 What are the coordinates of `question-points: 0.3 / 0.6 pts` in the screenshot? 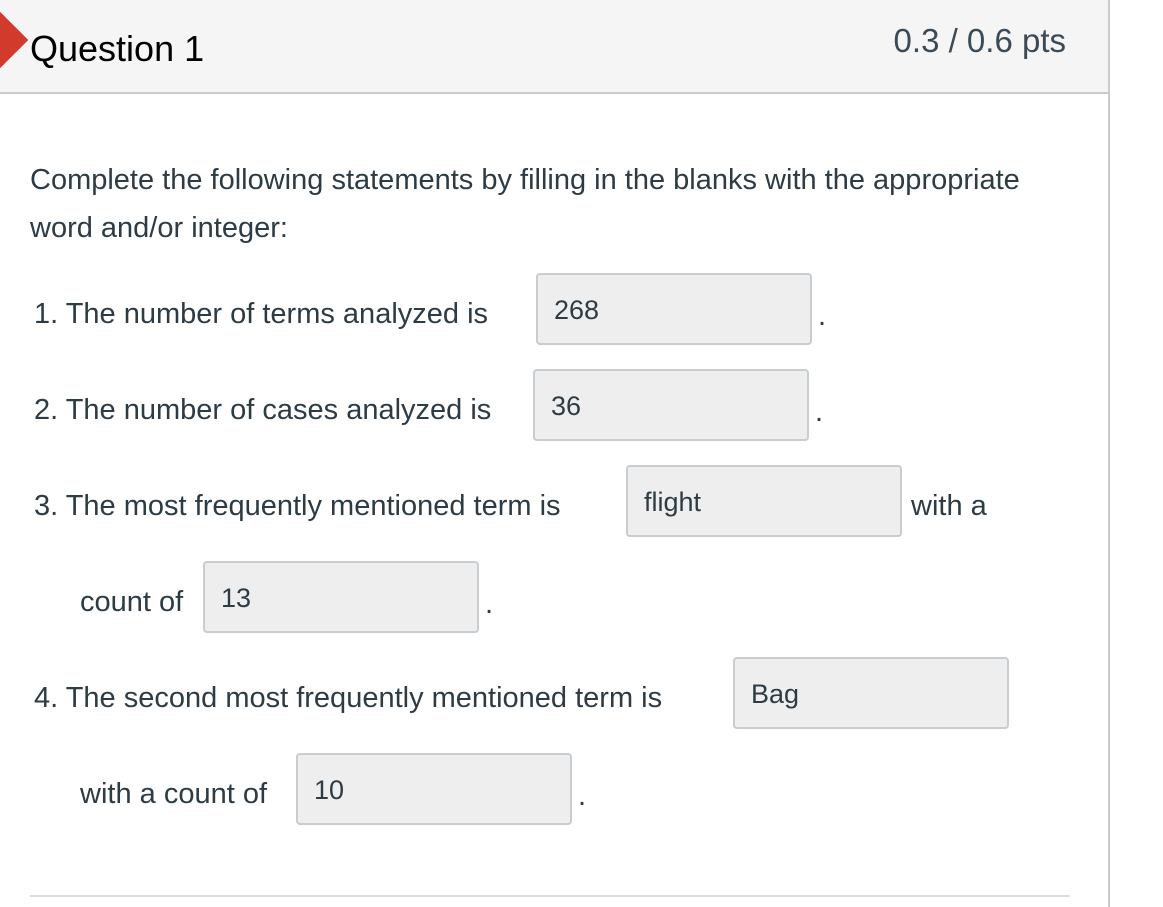 It's located at (979, 40).